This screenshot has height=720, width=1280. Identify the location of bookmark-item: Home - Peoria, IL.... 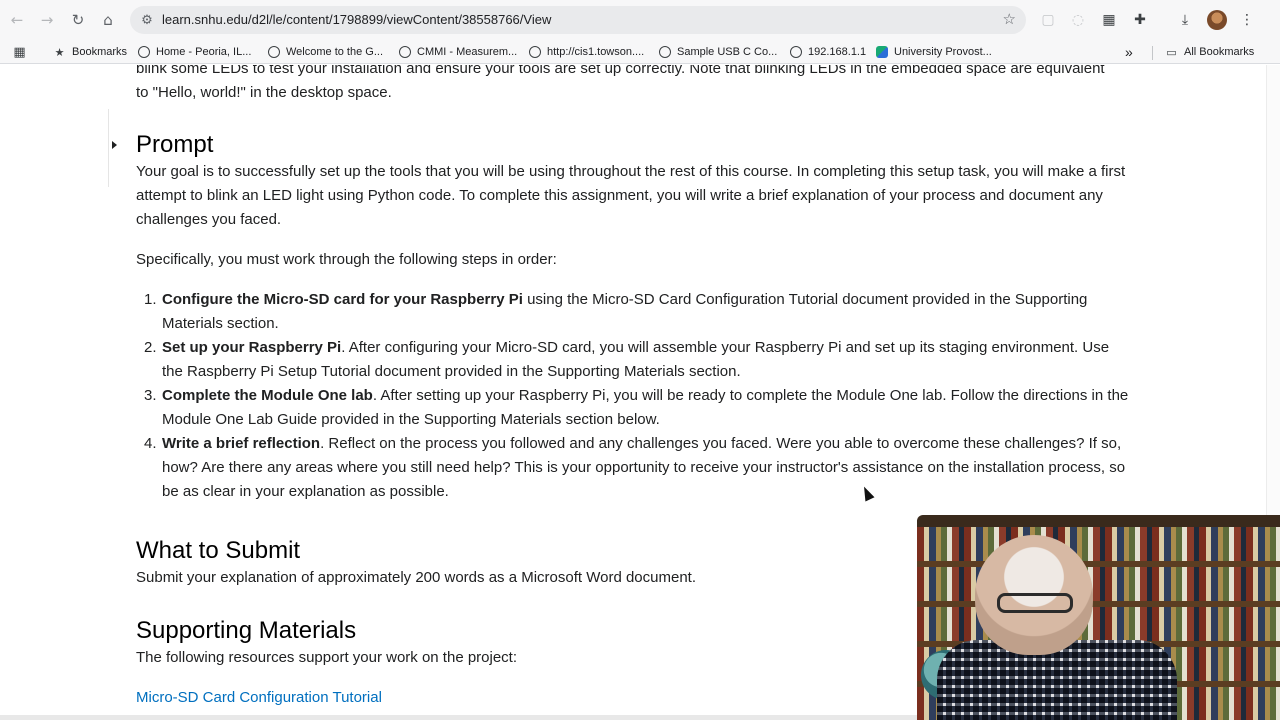
(194, 52).